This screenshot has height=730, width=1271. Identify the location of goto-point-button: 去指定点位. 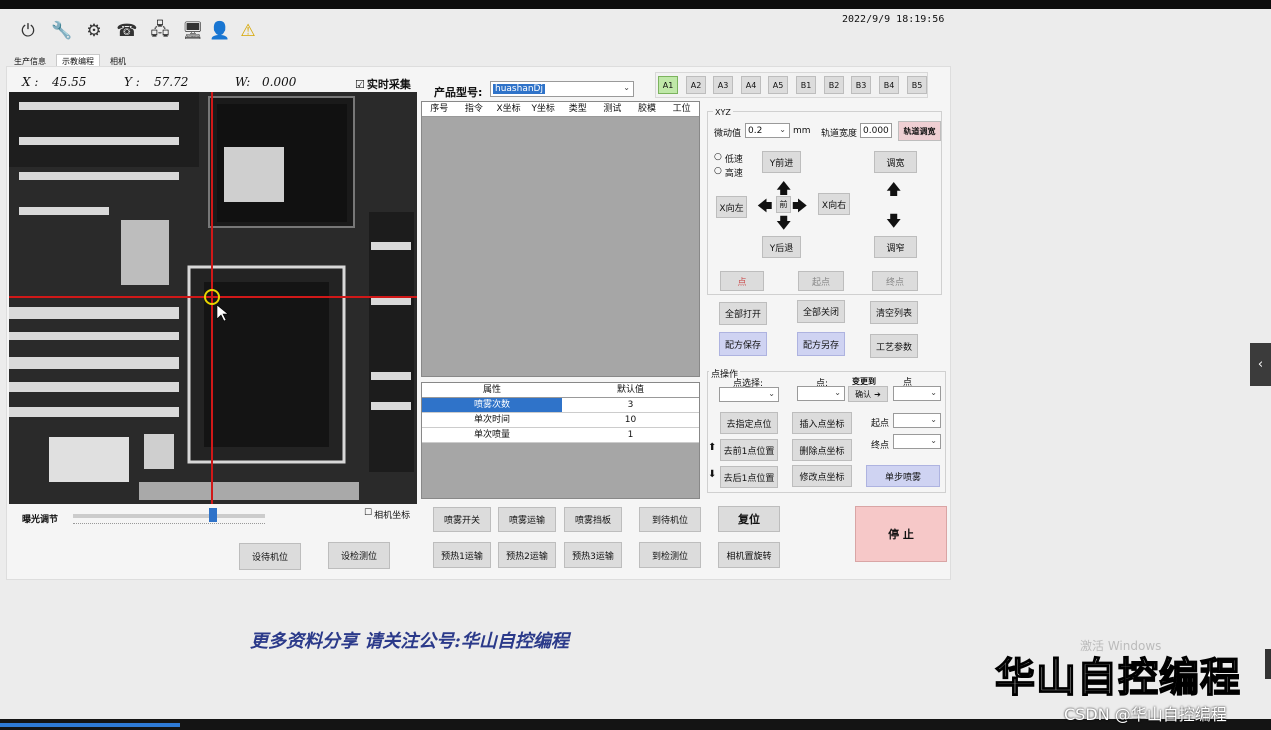
(749, 423).